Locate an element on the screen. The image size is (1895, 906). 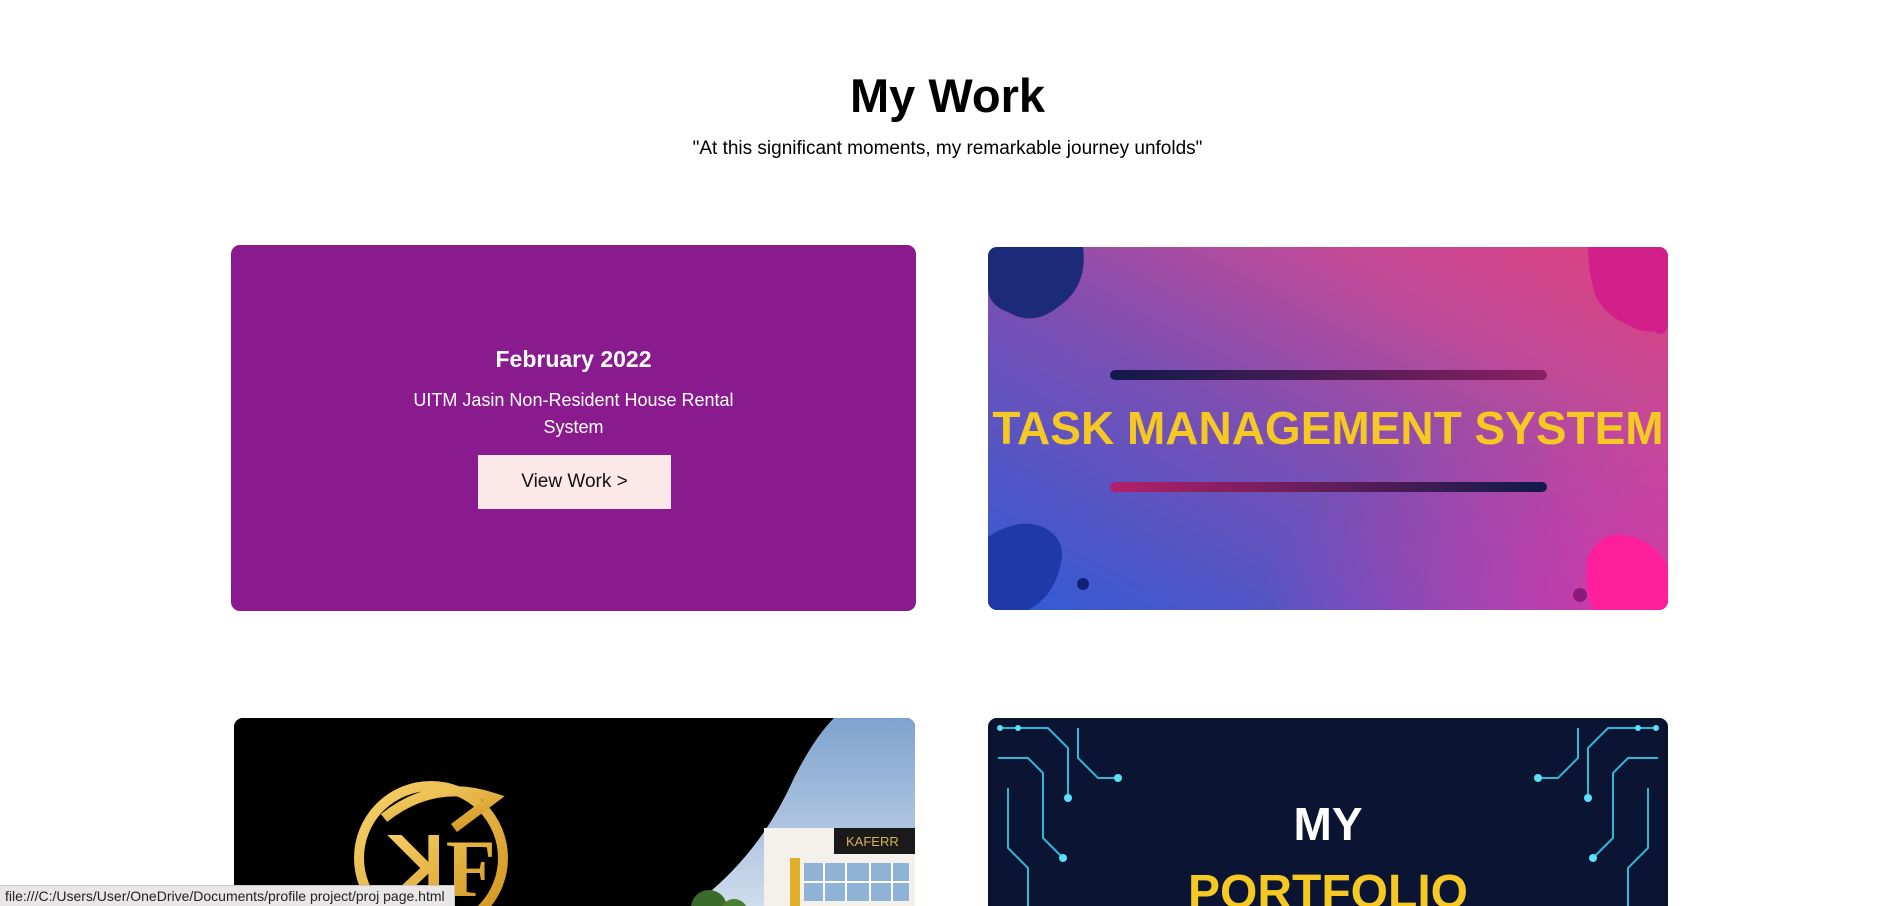
section-title: My Work is located at coordinates (947, 95).